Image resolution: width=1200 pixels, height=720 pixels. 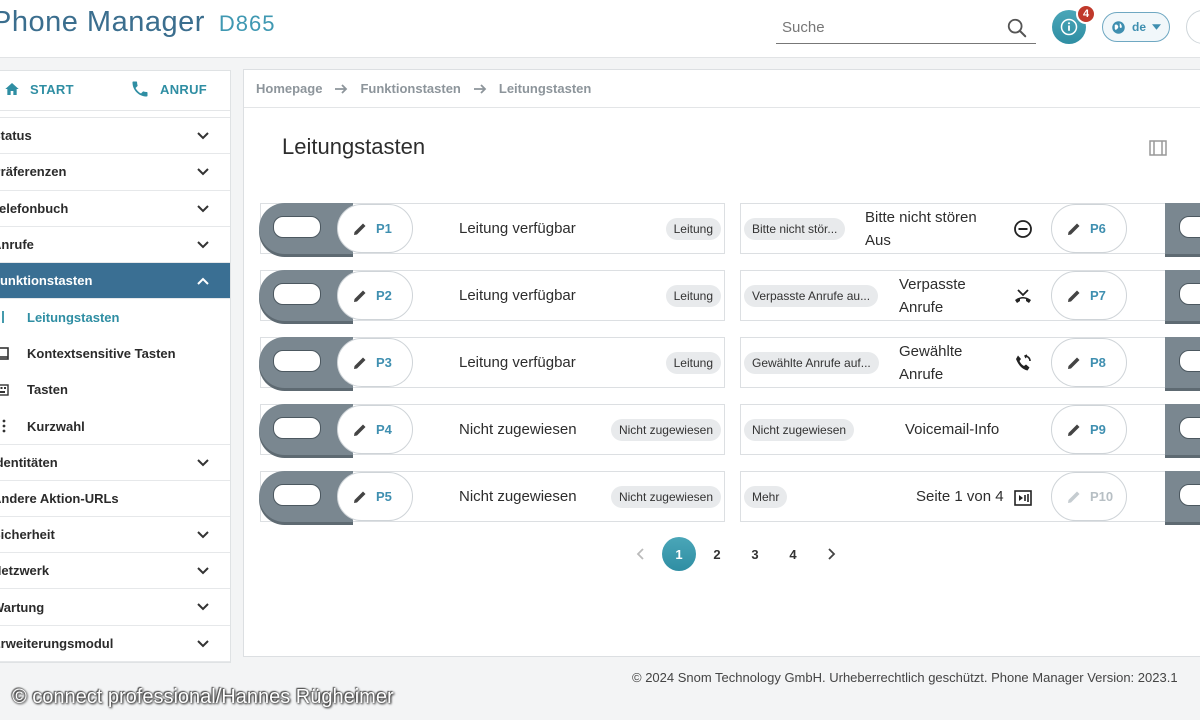 What do you see at coordinates (1023, 498) in the screenshot?
I see `page-icon` at bounding box center [1023, 498].